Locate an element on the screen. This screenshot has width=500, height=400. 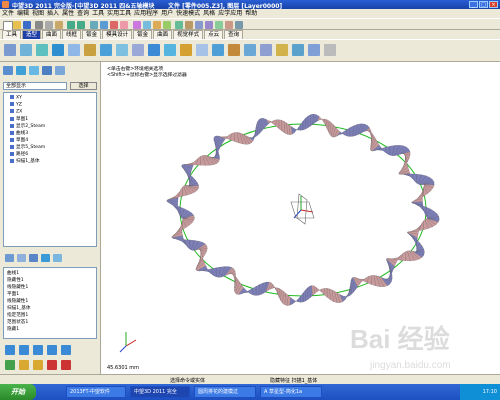
cancel-icon is located at coordinates (52, 365).